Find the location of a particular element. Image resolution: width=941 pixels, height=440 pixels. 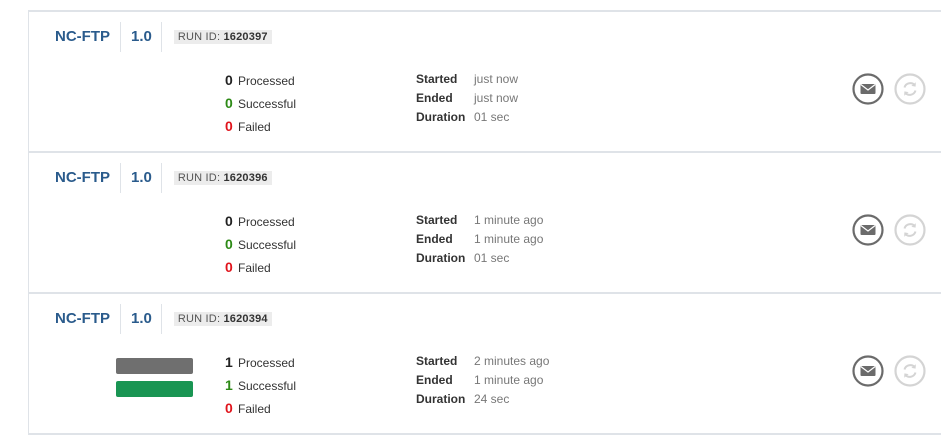

processed-count: 1 is located at coordinates (229, 362).